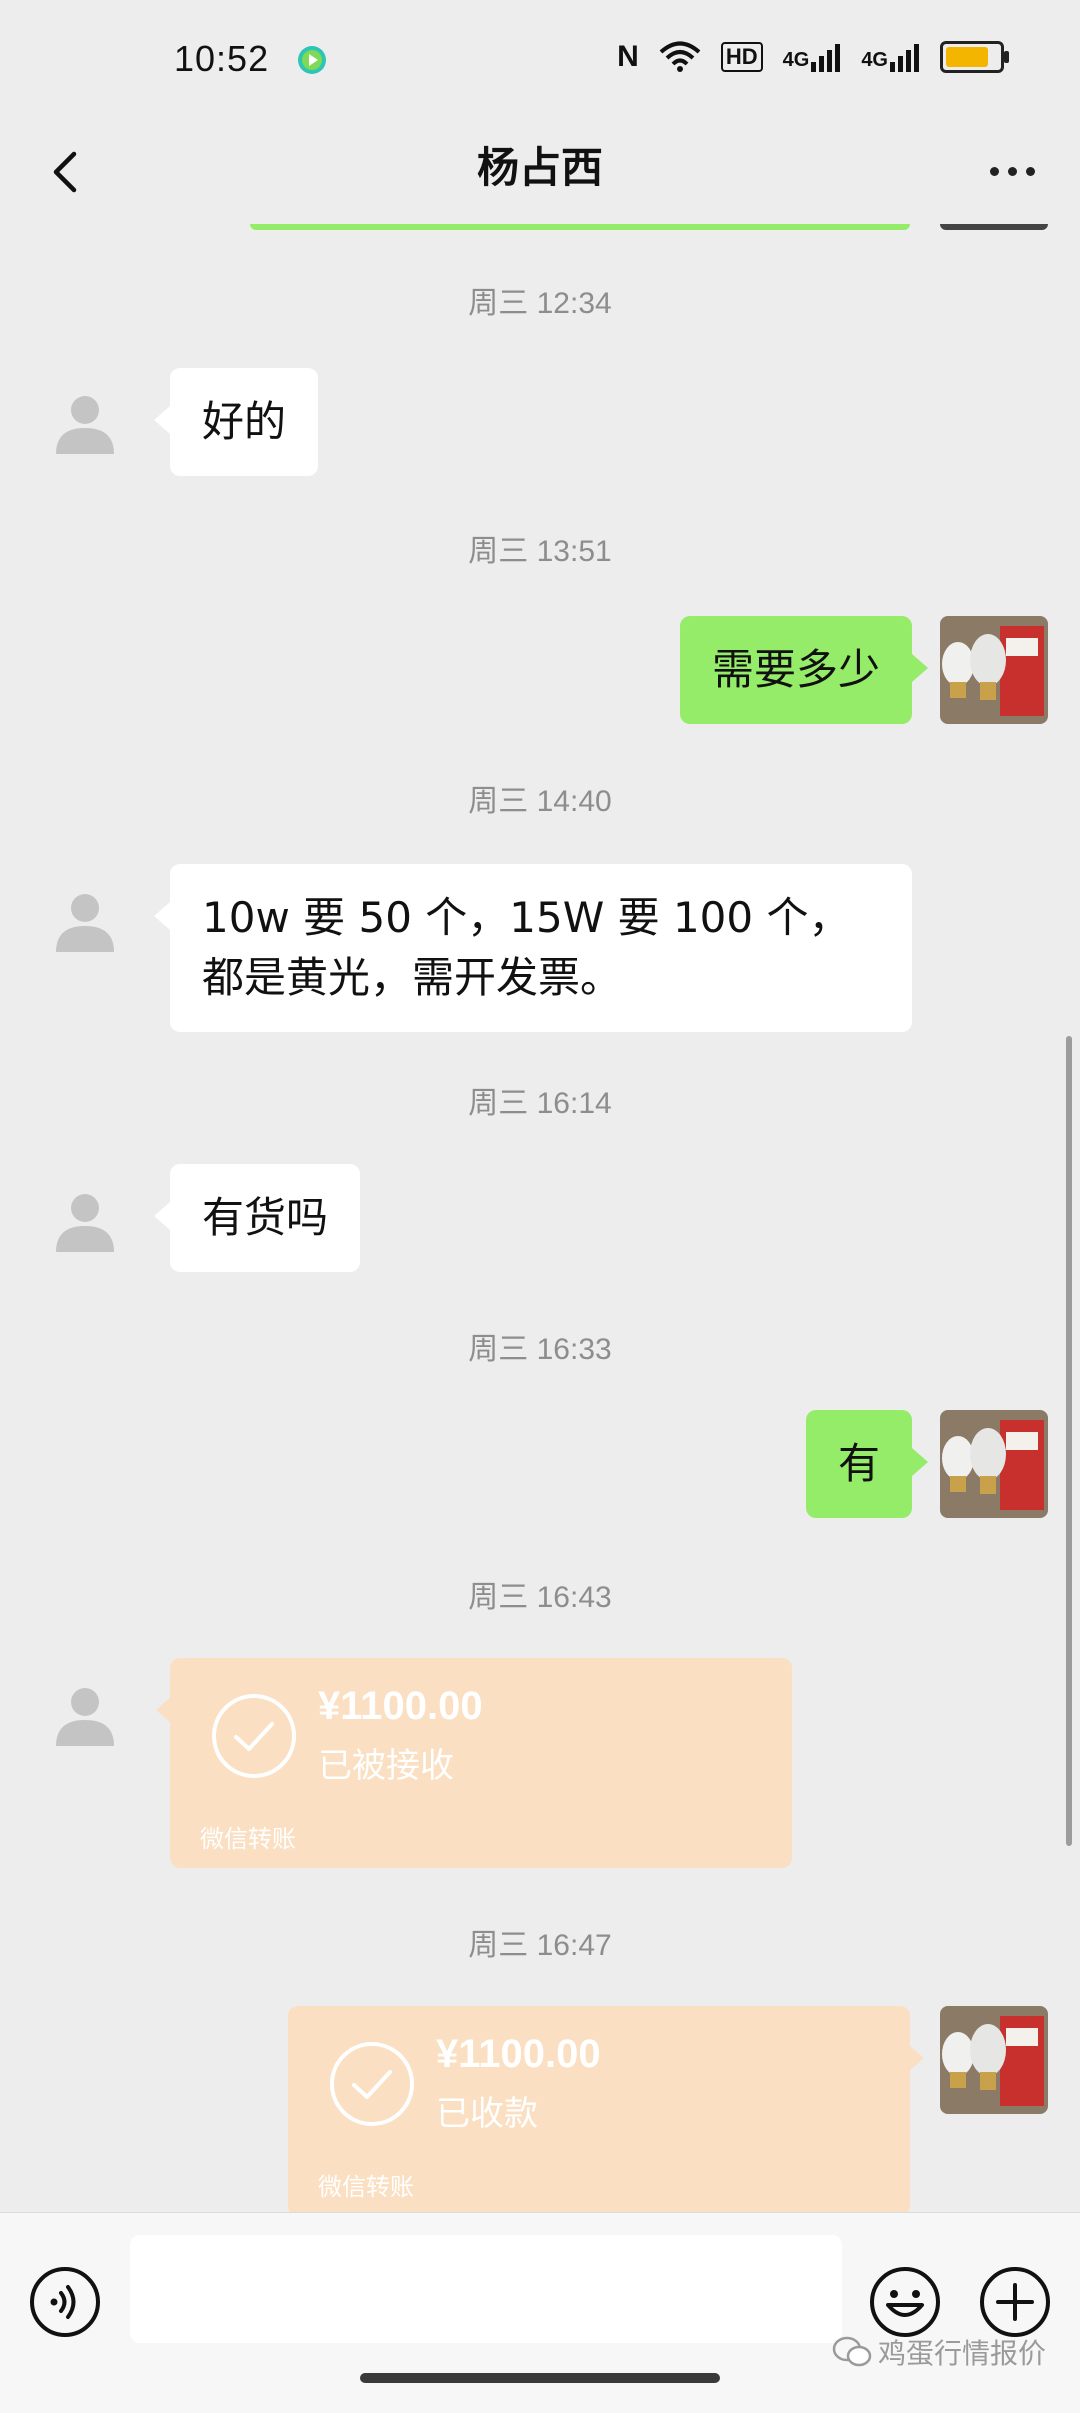 This screenshot has width=1080, height=2413. Describe the element at coordinates (540, 1945) in the screenshot. I see `message-timestamp: 周三 16:47` at that location.